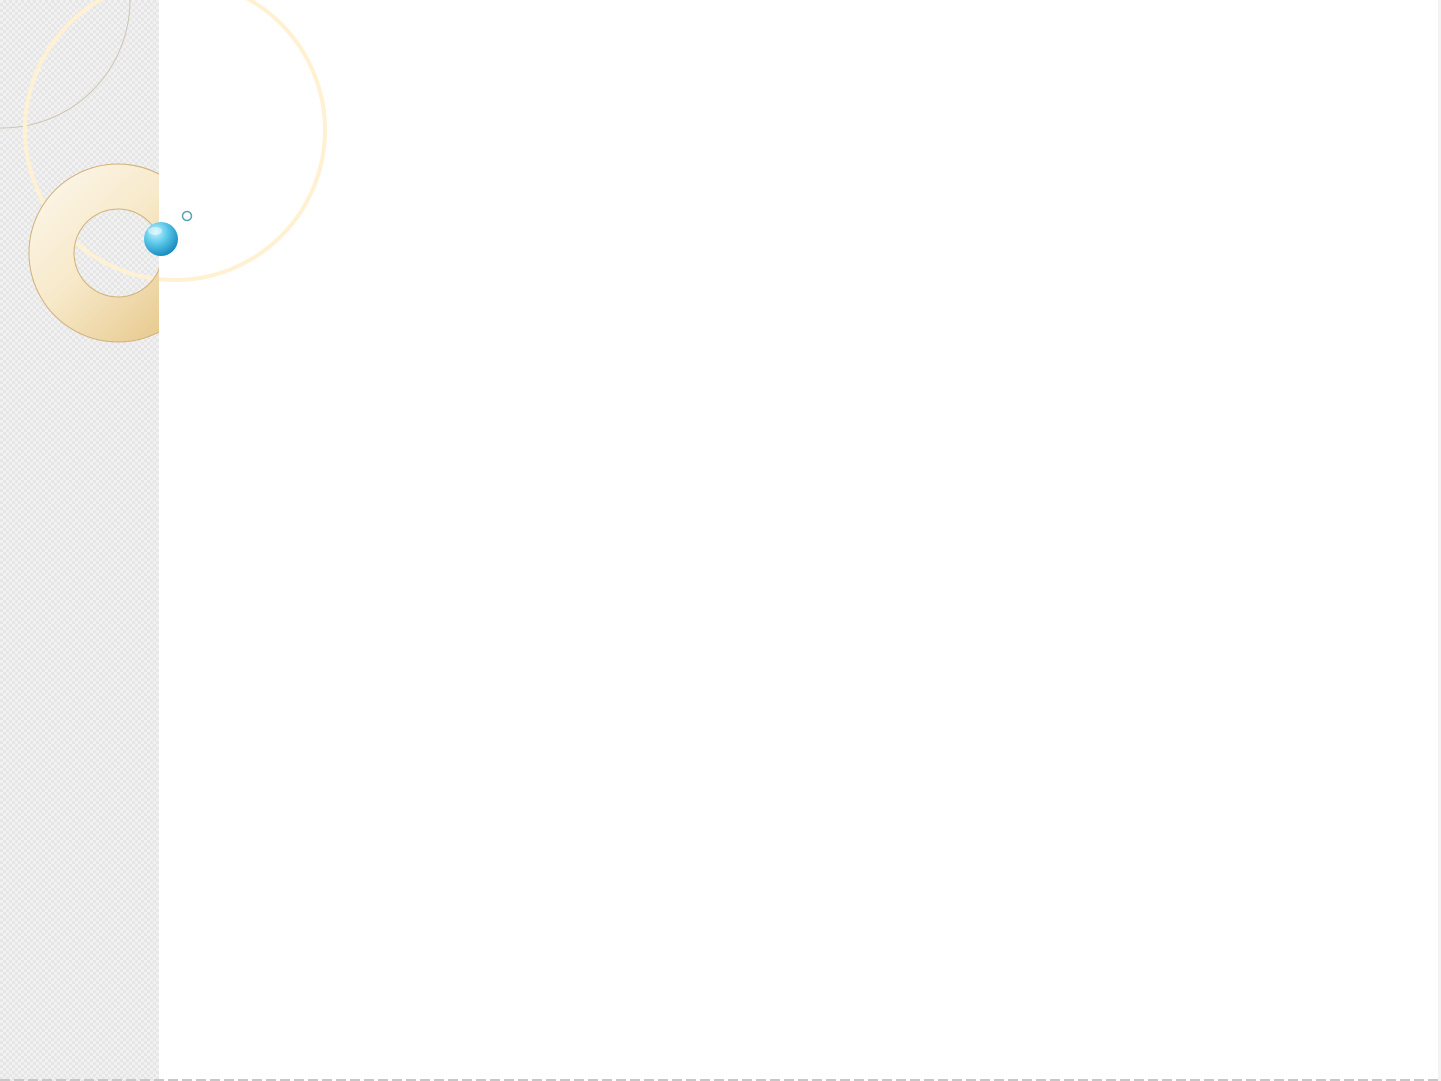 The image size is (1441, 1081). Describe the element at coordinates (187, 216) in the screenshot. I see `small-circle-icon` at that location.